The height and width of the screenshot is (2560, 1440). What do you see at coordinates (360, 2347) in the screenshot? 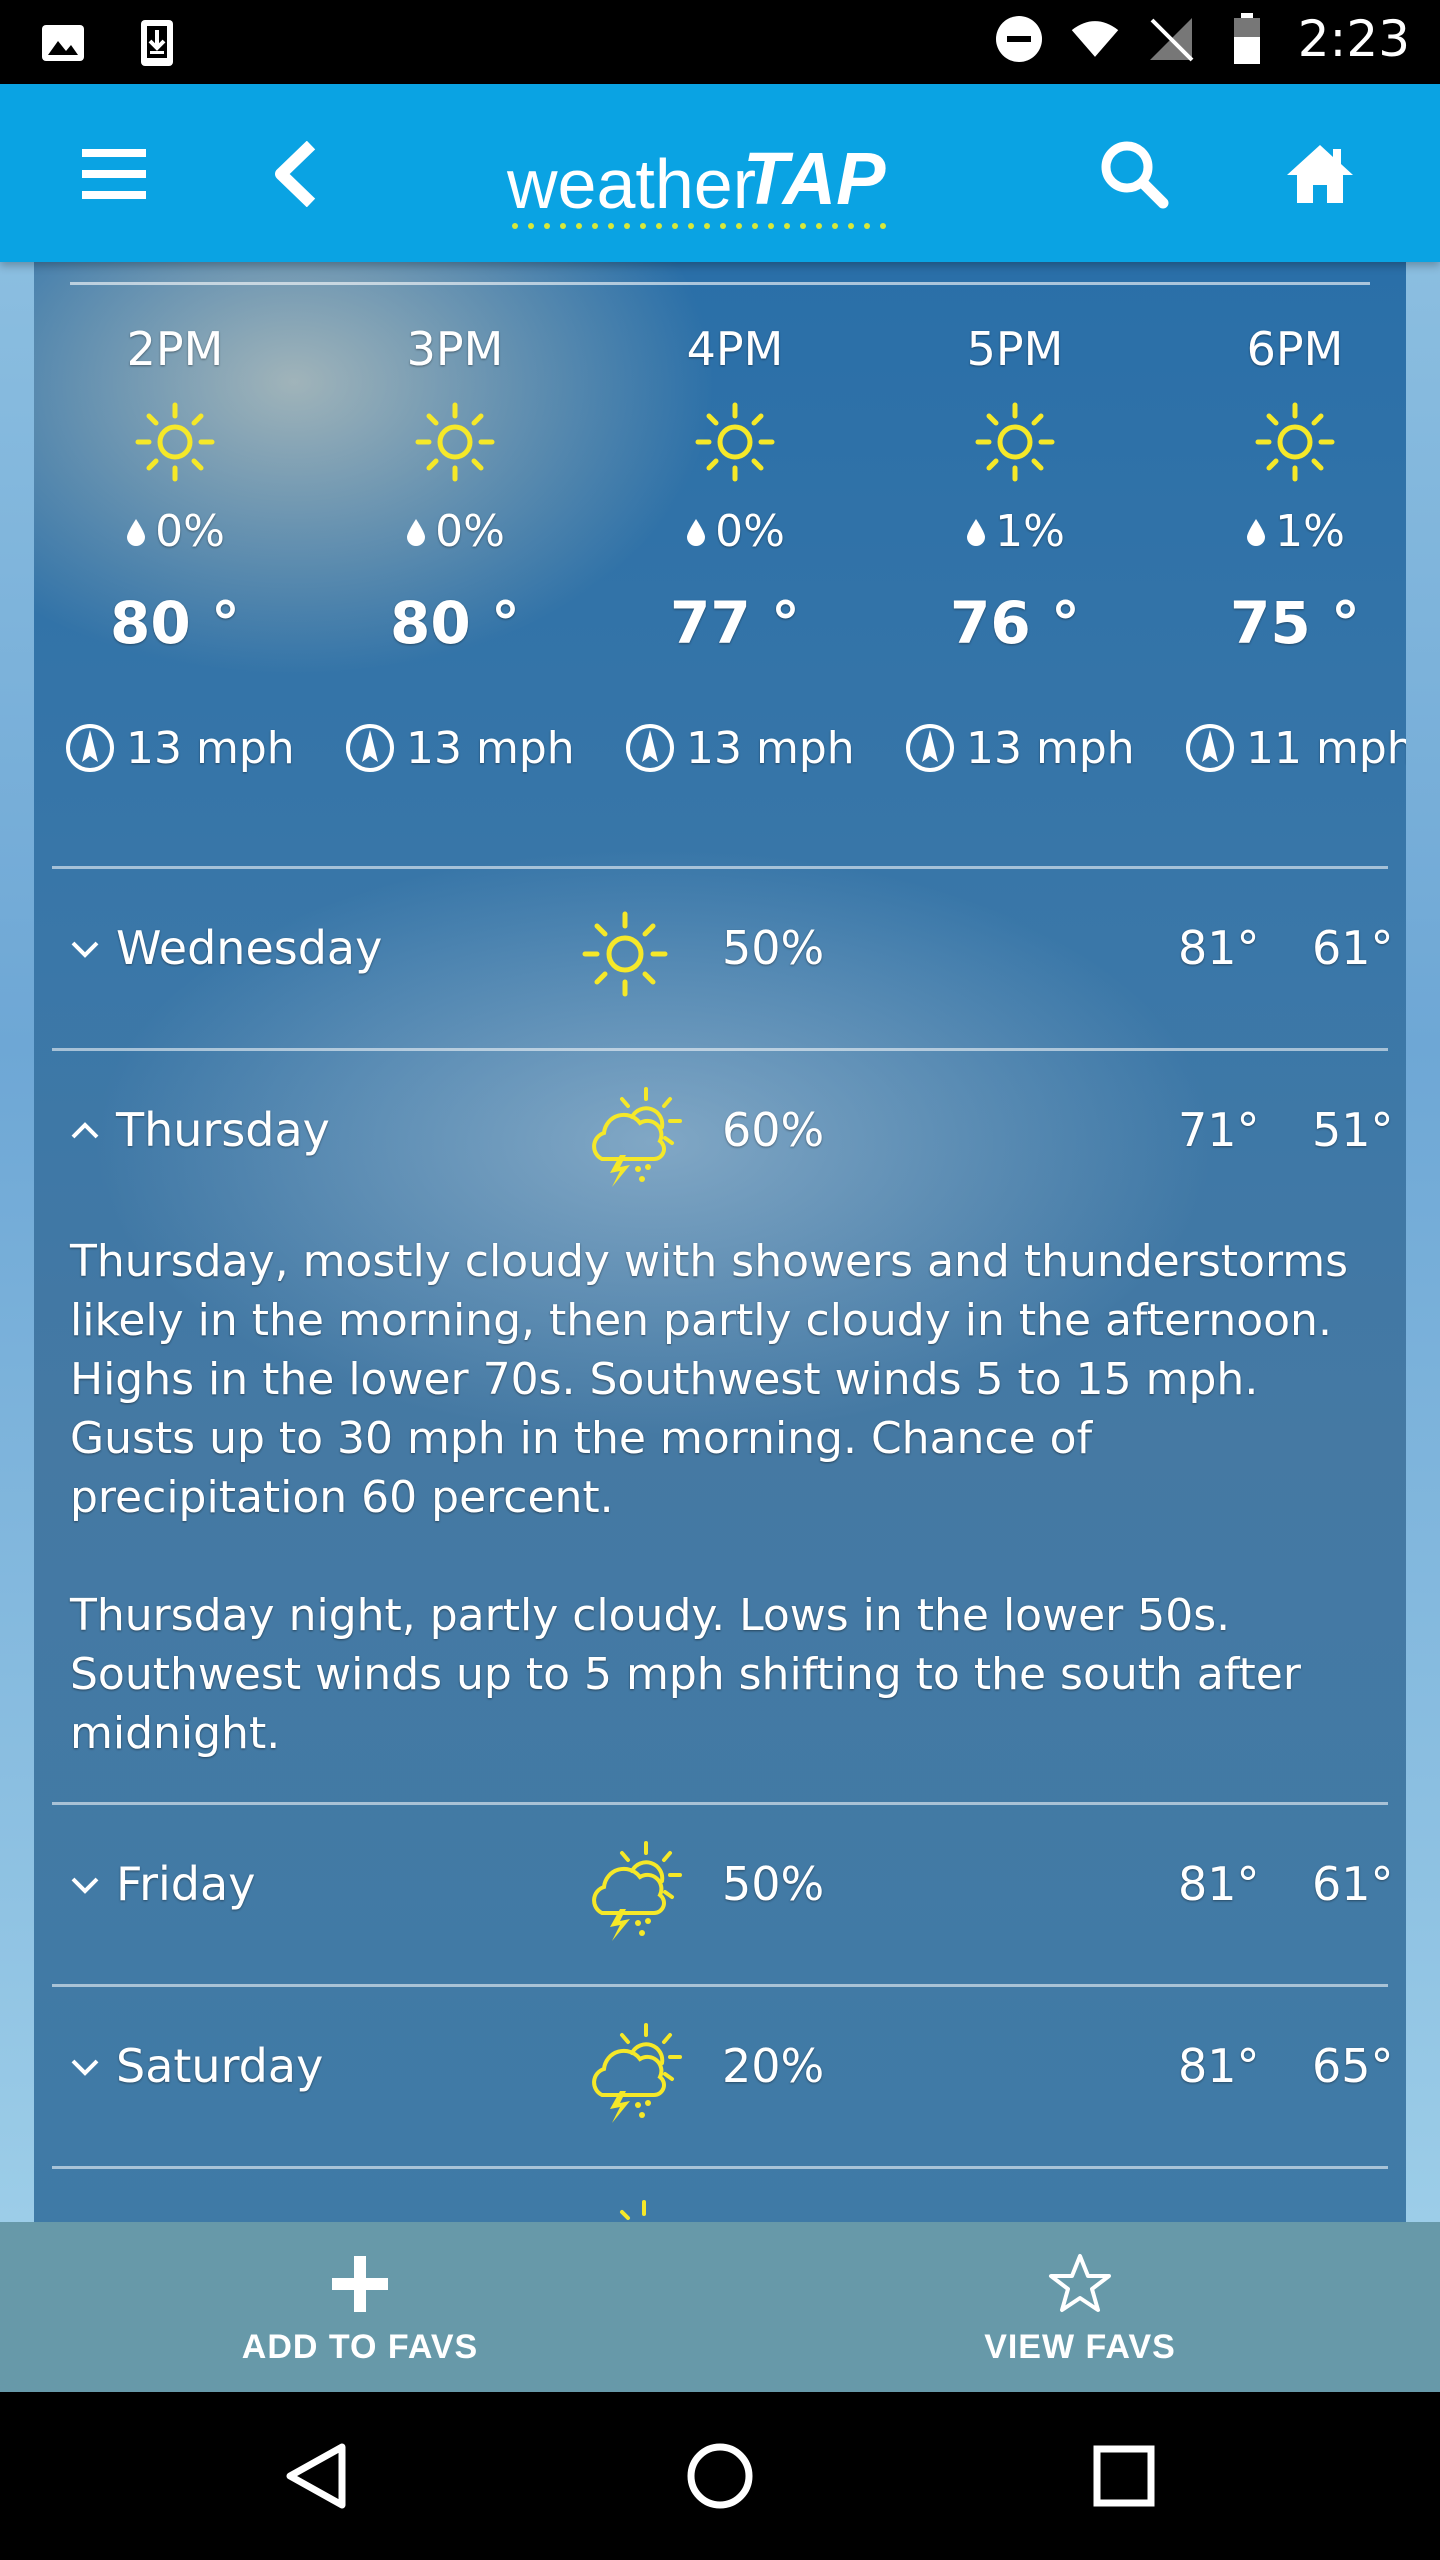
I see `add-to-favs-label: ADD TO FAVS` at bounding box center [360, 2347].